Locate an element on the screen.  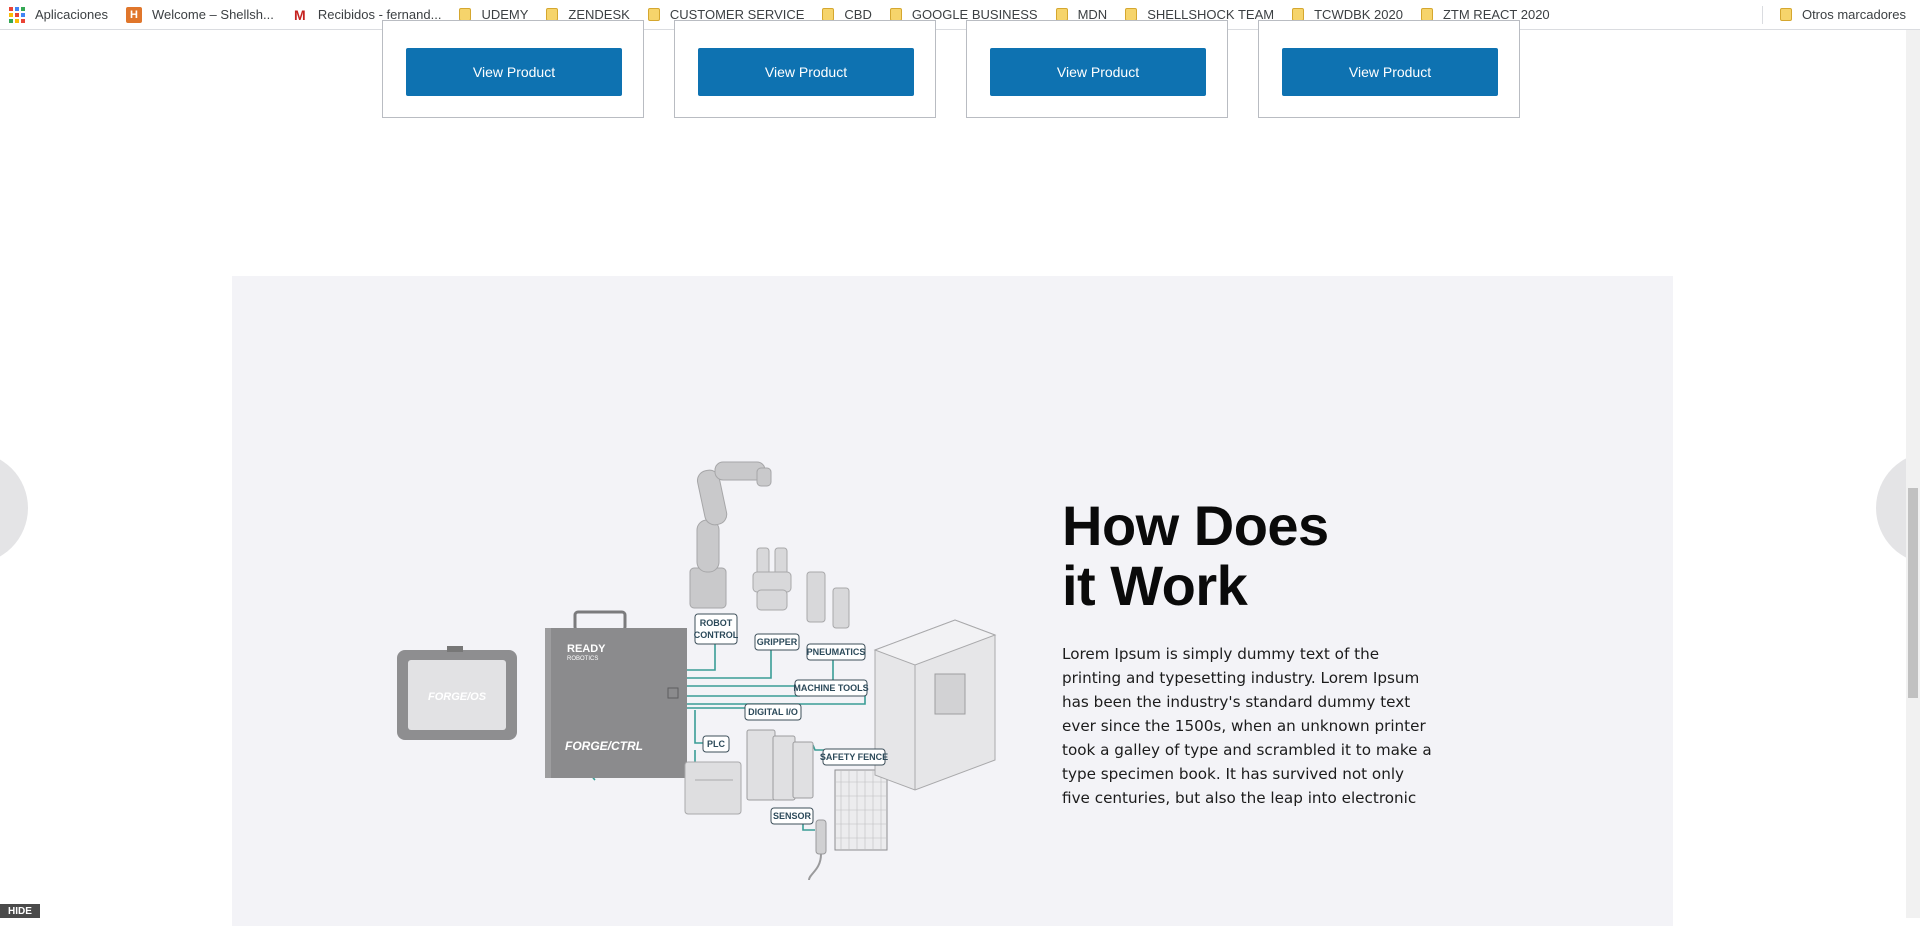
machine-tools-label: MACHINE TOOLS is located at coordinates (830, 688).